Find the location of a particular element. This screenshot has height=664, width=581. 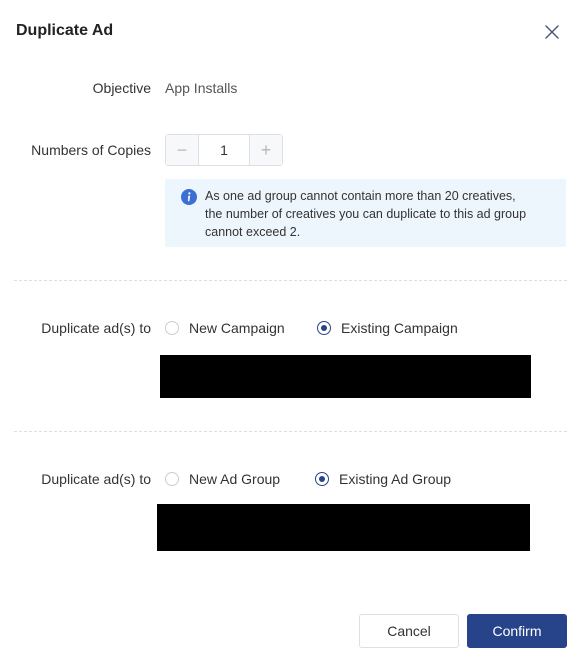

campaign-target-label: Duplicate ad(s) to is located at coordinates (96, 328).